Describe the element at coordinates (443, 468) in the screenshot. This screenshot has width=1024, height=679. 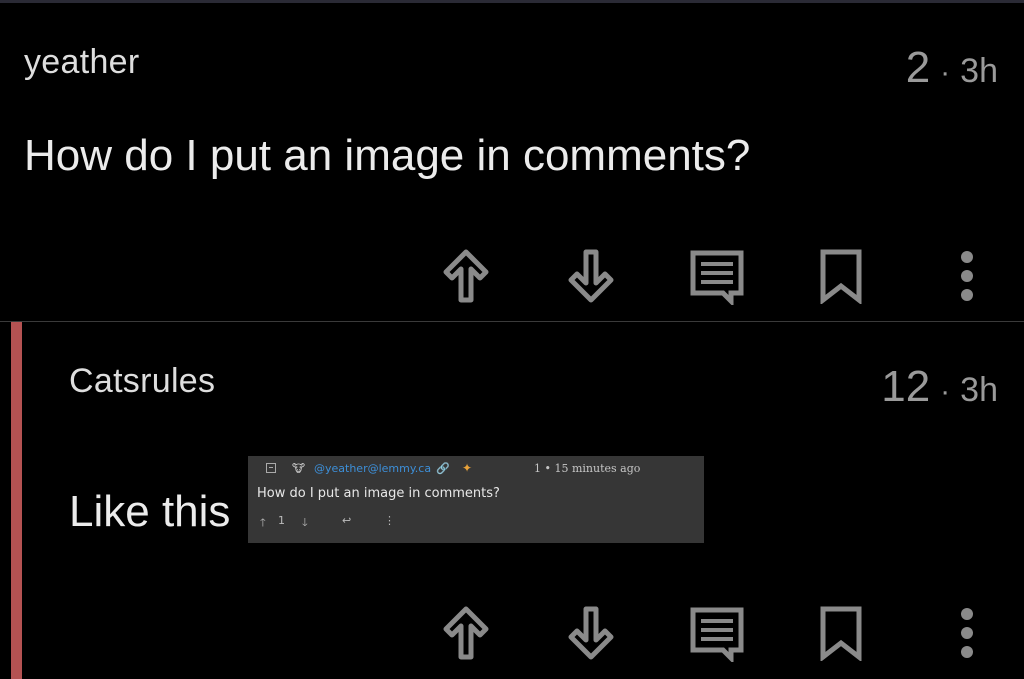
I see `link-icon: 🔗` at that location.